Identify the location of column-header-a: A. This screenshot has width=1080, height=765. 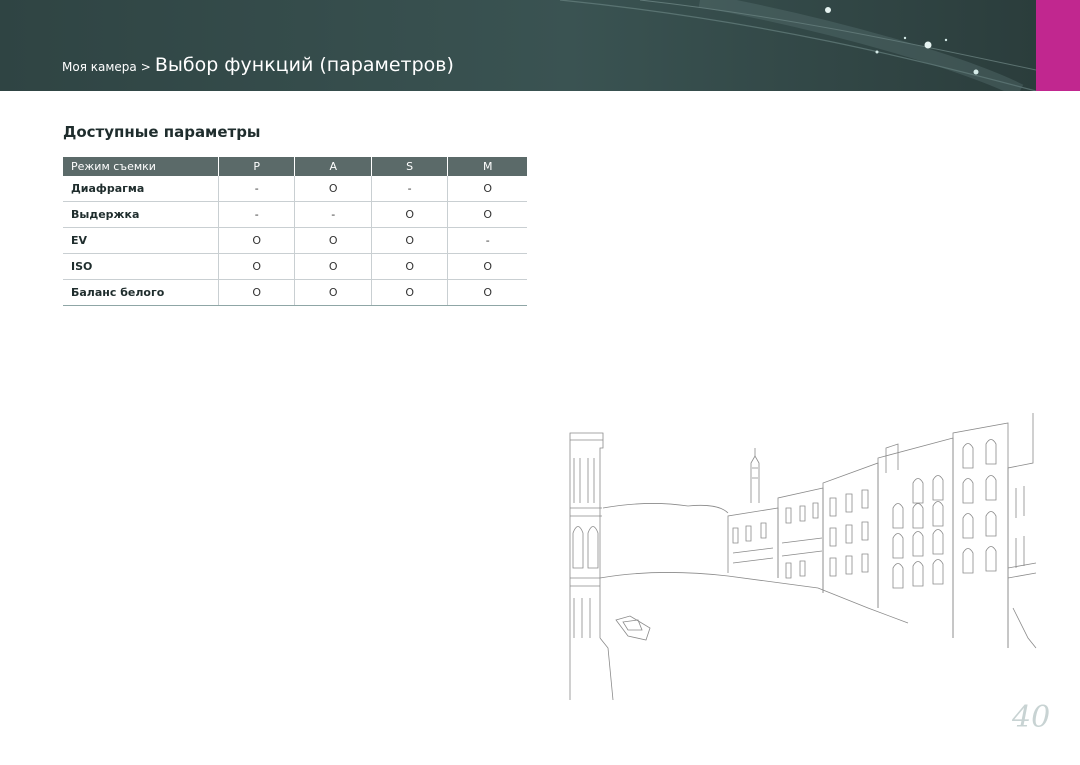
(333, 166).